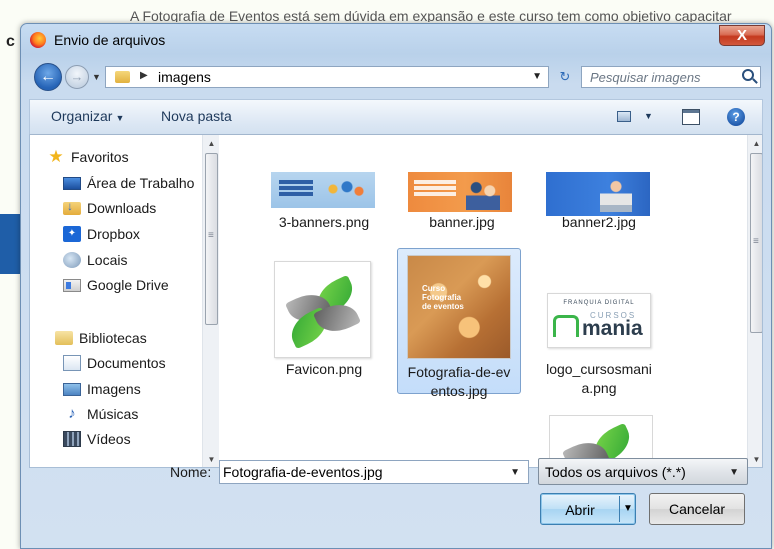 The width and height of the screenshot is (774, 549). What do you see at coordinates (96, 77) in the screenshot?
I see `recent-pages-chevron-down-icon: ▼` at bounding box center [96, 77].